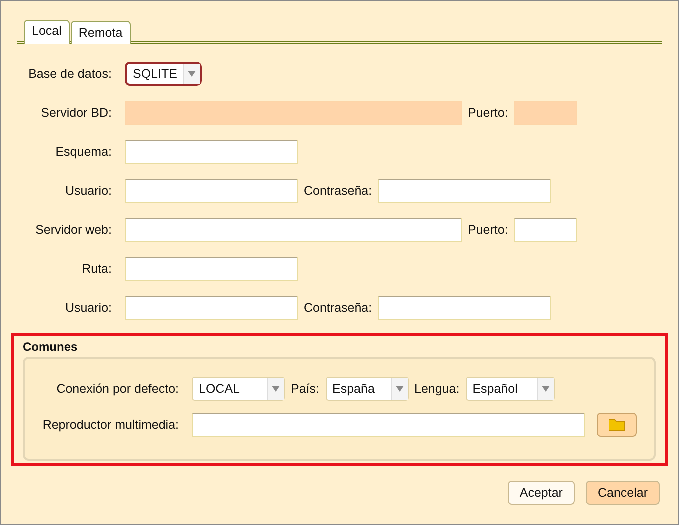 The height and width of the screenshot is (525, 679). Describe the element at coordinates (437, 389) in the screenshot. I see `field-label: Lengua:` at that location.